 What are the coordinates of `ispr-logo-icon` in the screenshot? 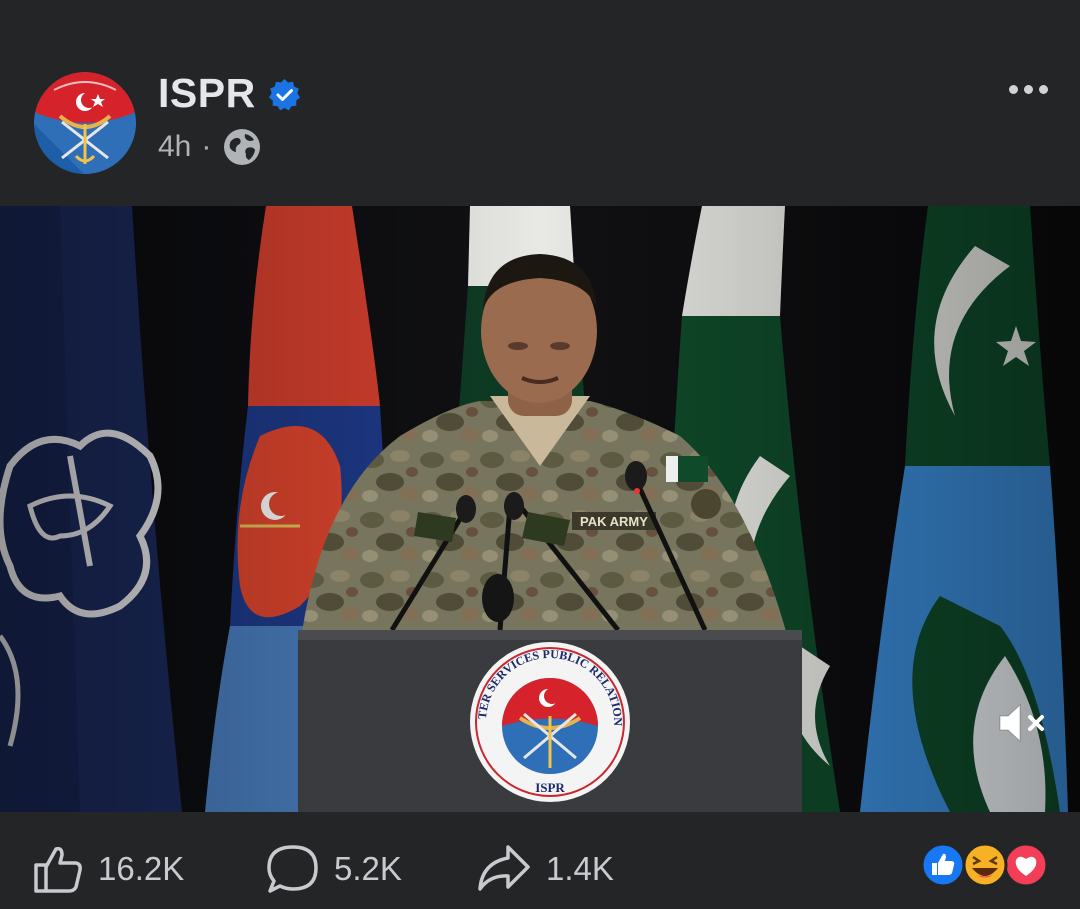 It's located at (85, 123).